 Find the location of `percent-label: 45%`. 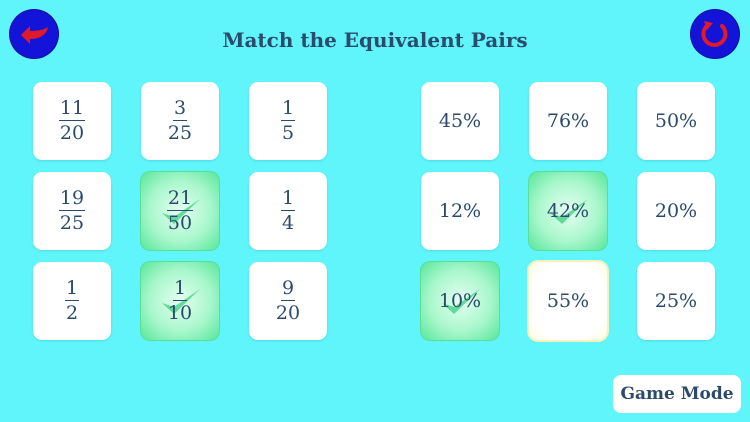

percent-label: 45% is located at coordinates (460, 121).